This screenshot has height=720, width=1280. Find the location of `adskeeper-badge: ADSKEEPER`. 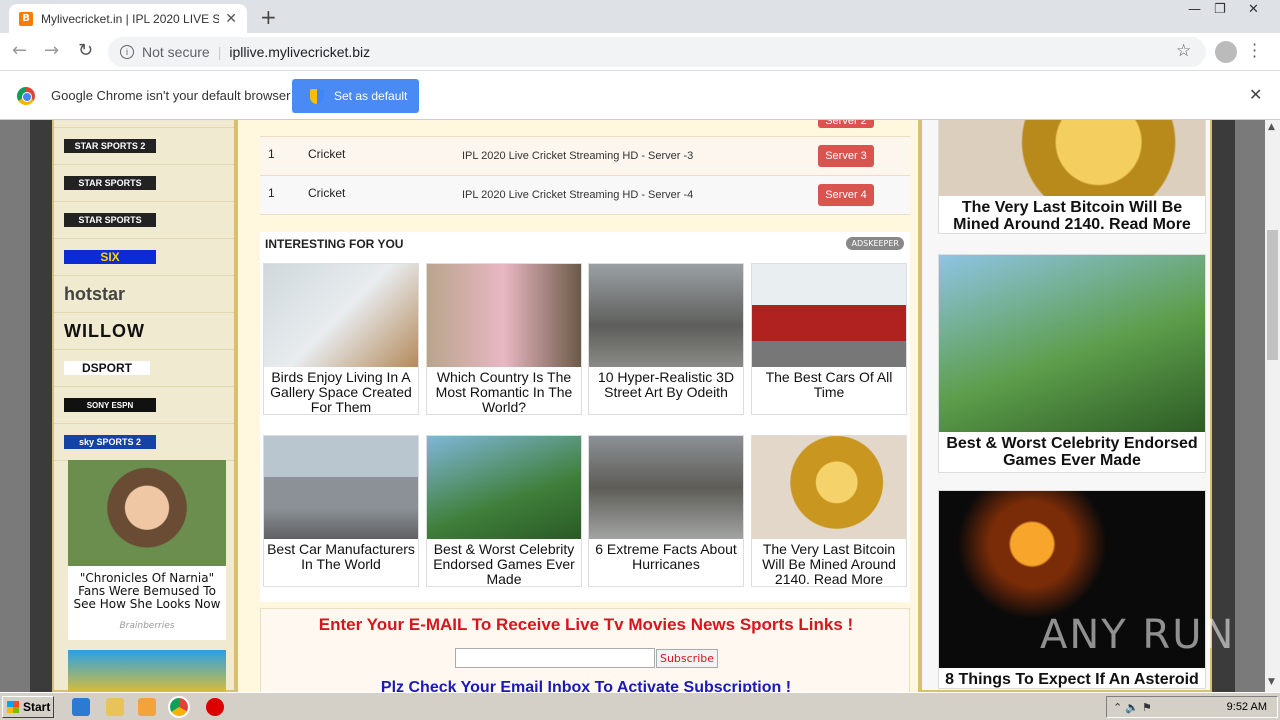

adskeeper-badge: ADSKEEPER is located at coordinates (875, 243).